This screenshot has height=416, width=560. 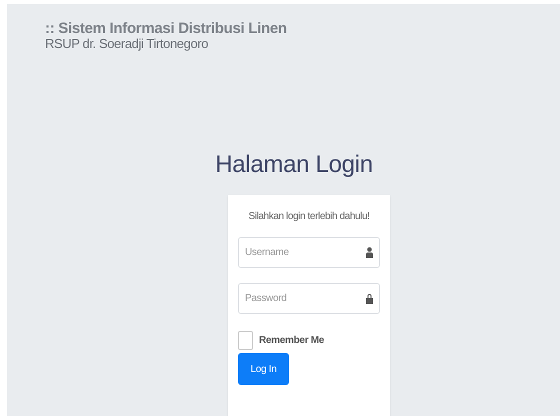 I want to click on username-field: Username, so click(x=309, y=252).